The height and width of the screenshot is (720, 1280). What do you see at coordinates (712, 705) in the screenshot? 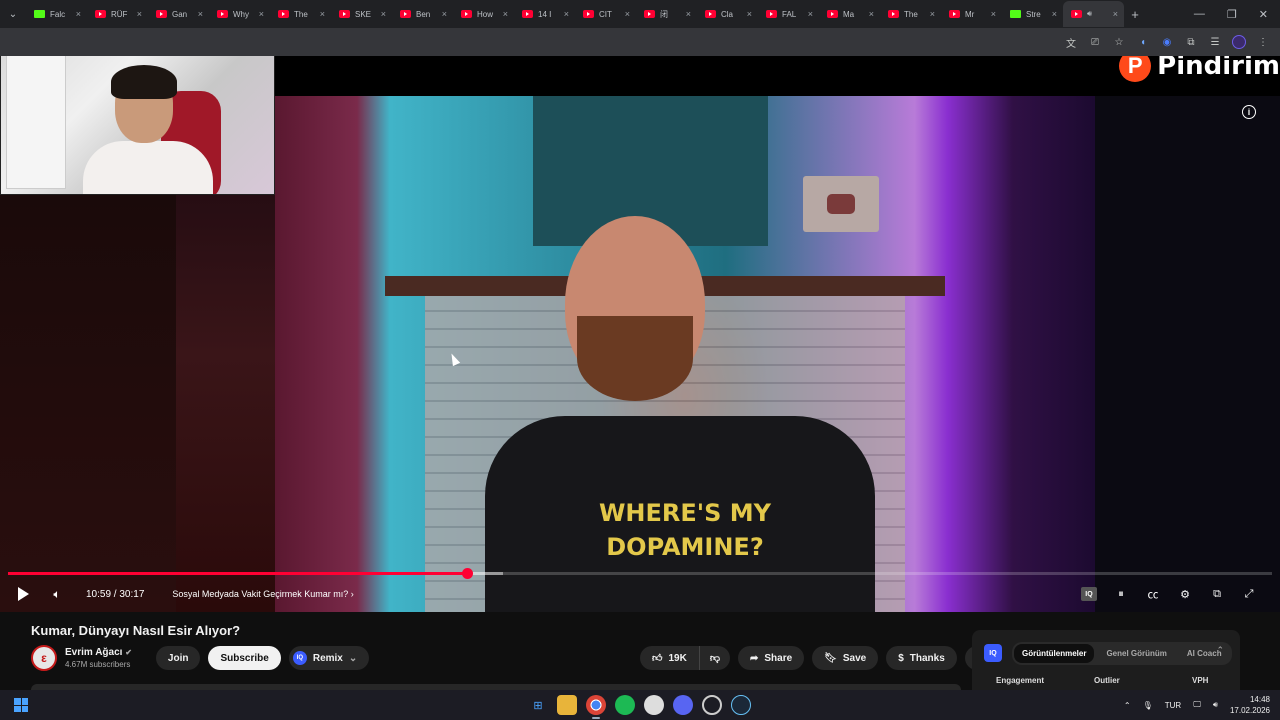
I see `app-swirl-icon` at bounding box center [712, 705].